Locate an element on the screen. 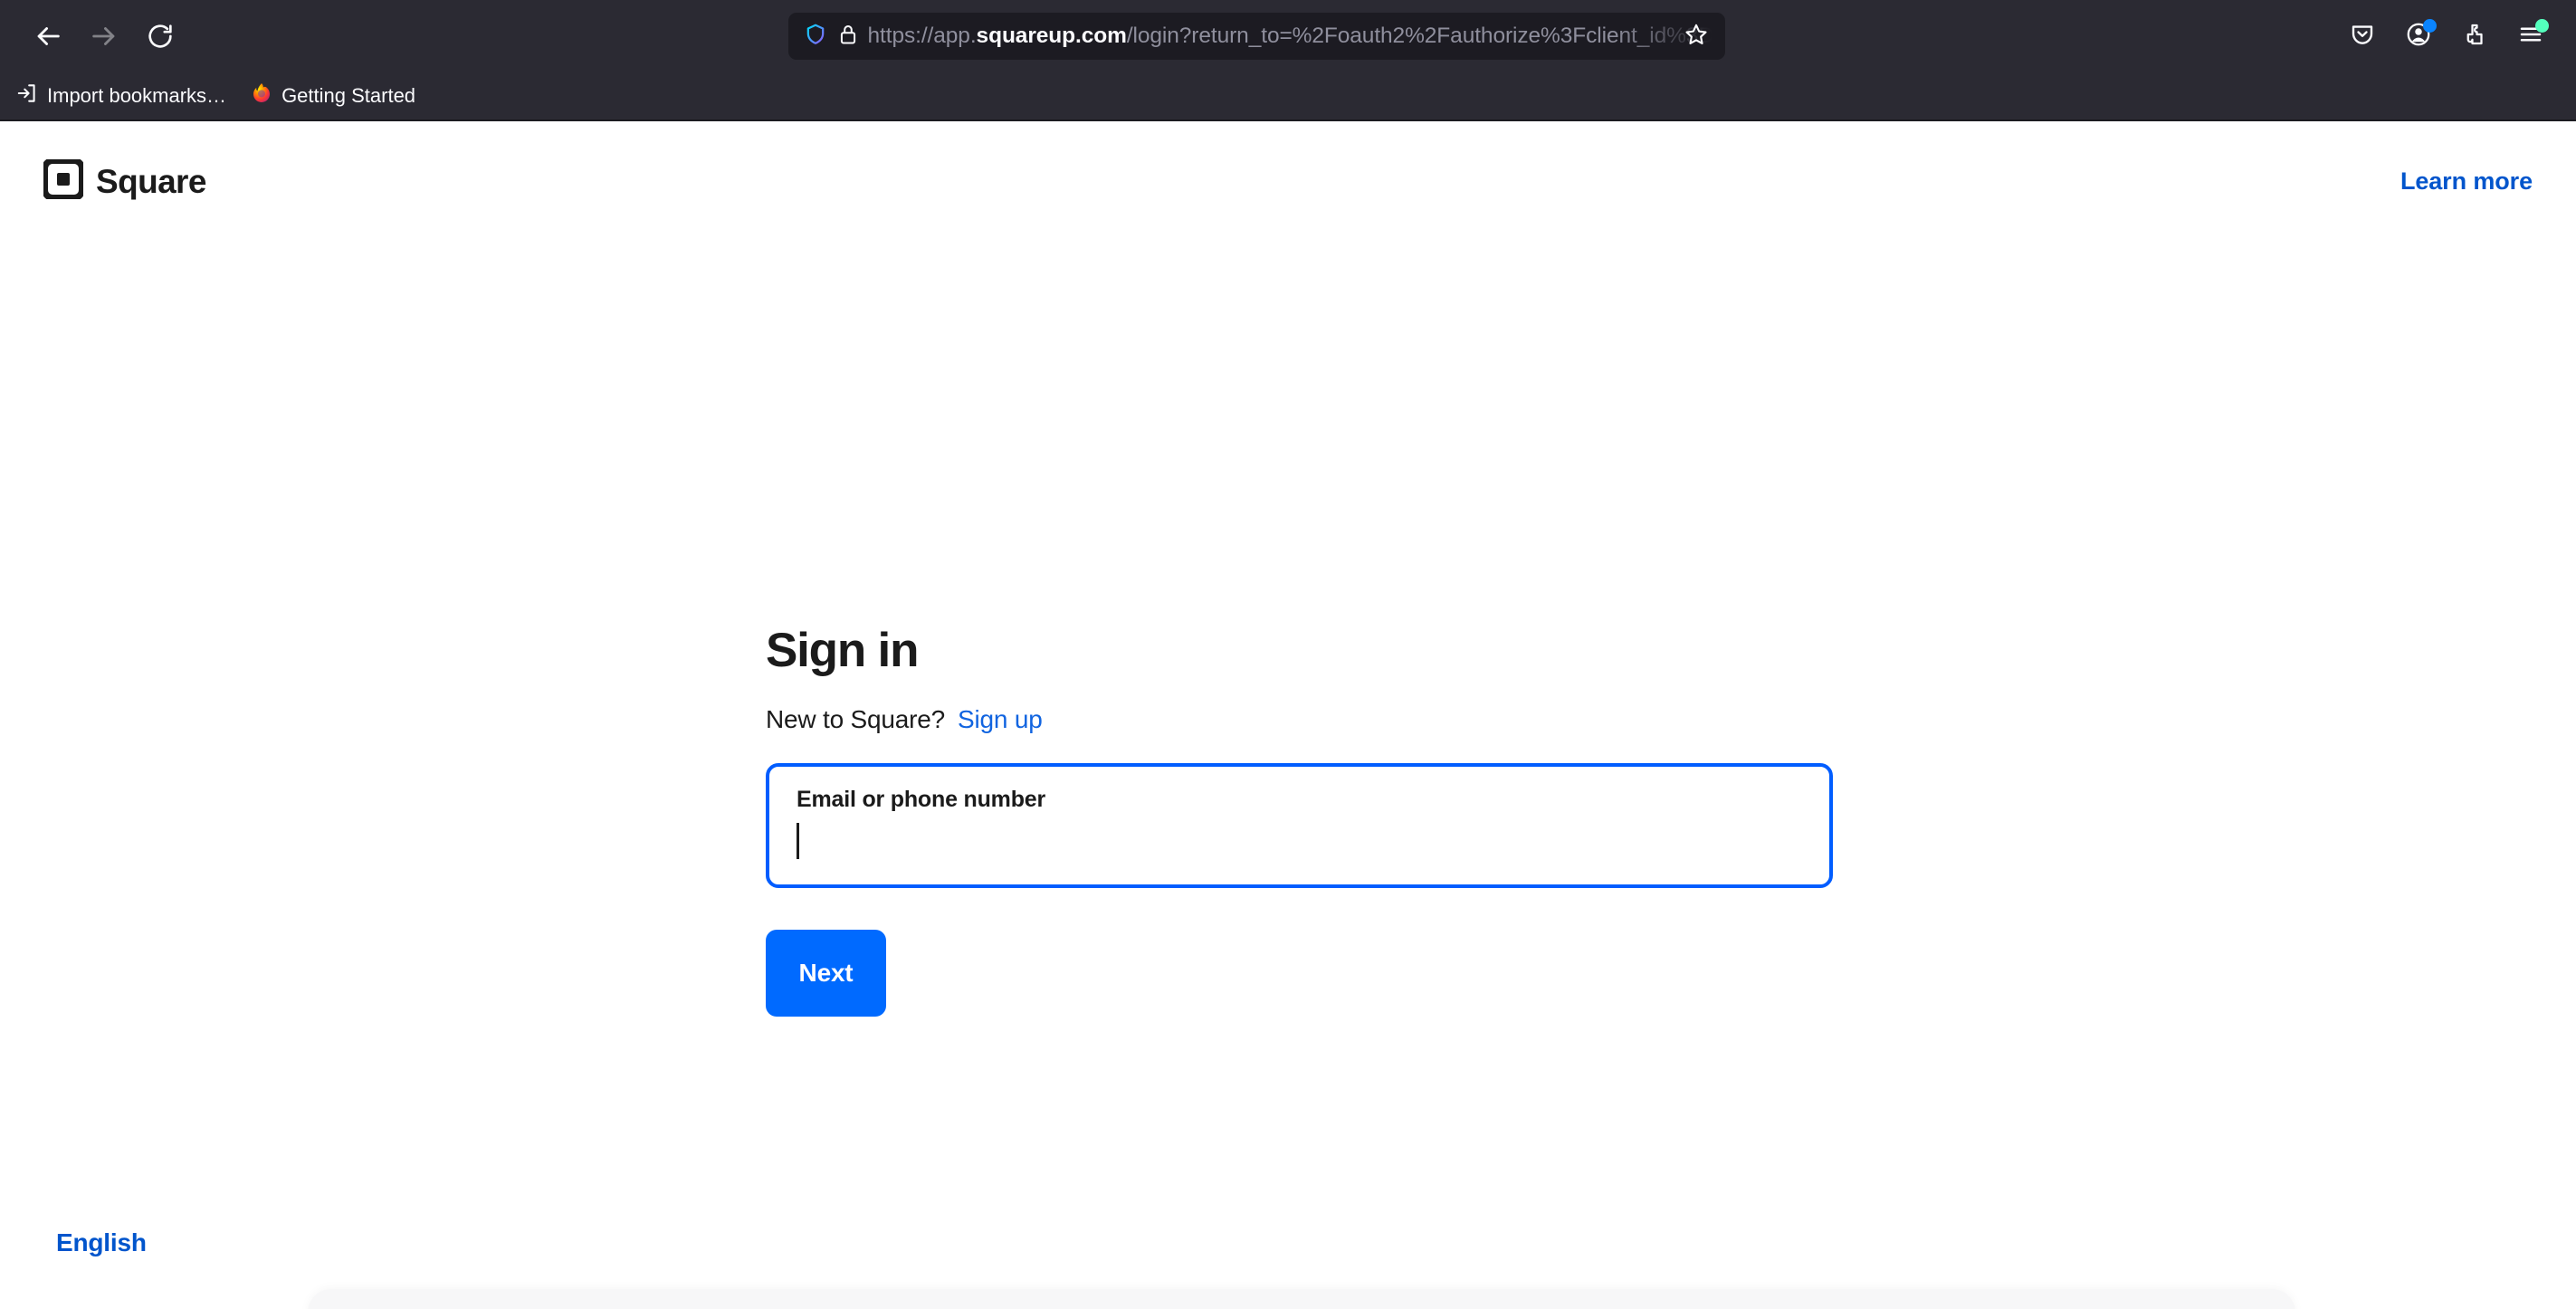 The width and height of the screenshot is (2576, 1309). email-field-label: Email or phone number is located at coordinates (921, 799).